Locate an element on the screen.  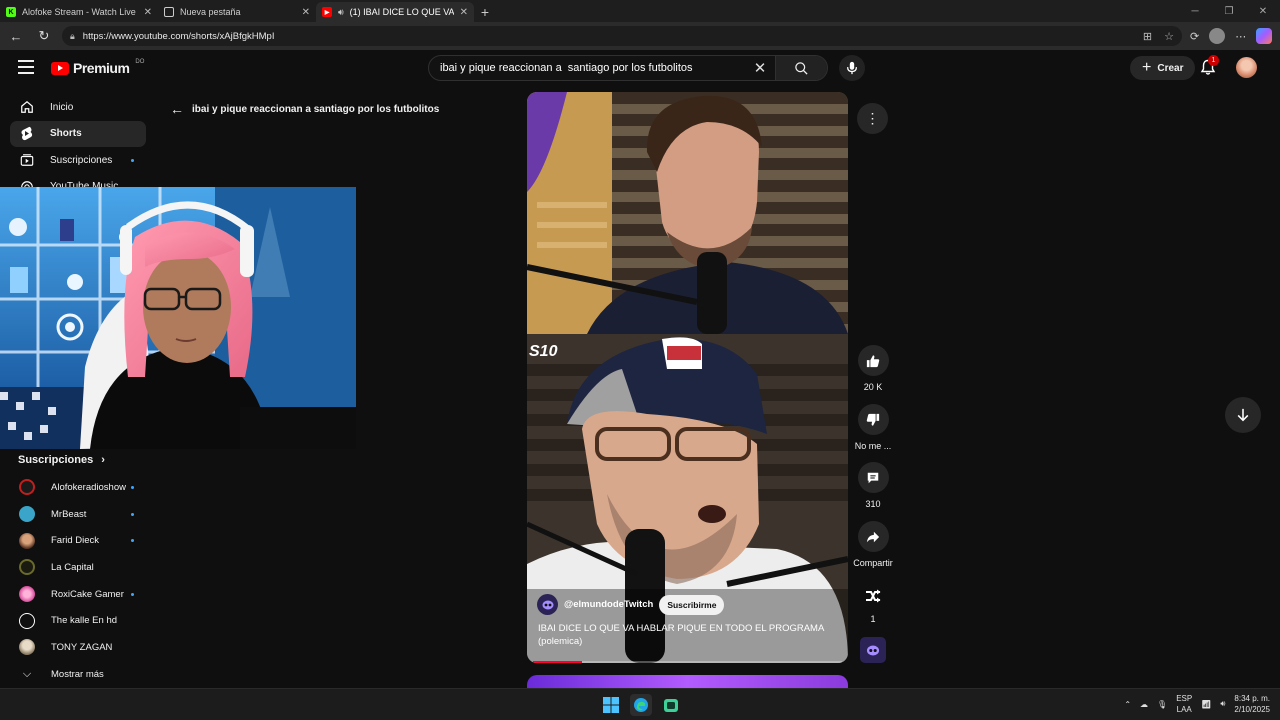
tab-title: (1) IBAI DICE LO QUE VA HABLAR is located at coordinates (401, 12).